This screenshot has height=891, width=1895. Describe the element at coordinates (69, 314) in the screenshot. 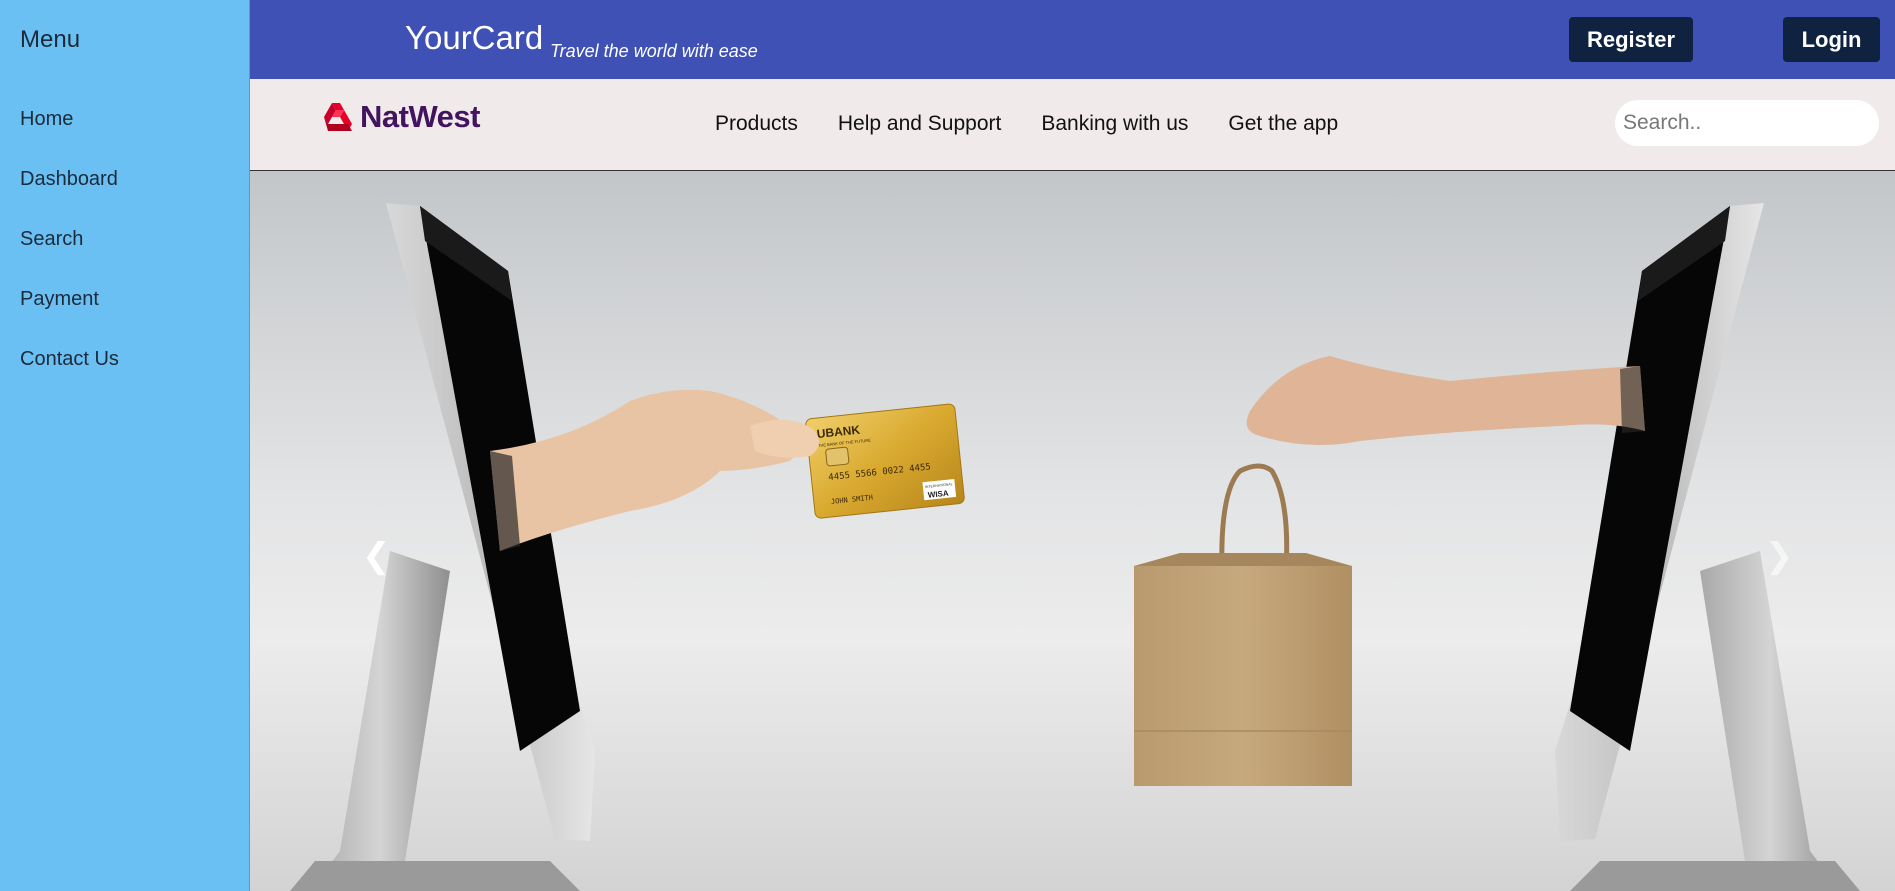

I see `sidebar-item-payment: Payment` at that location.